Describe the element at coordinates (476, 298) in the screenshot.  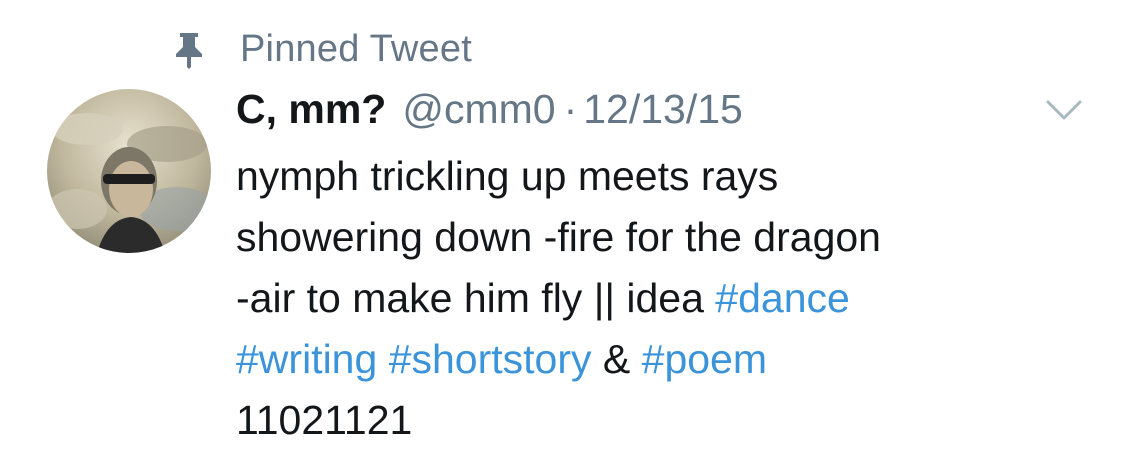
I see `tweet-text-segment: -air to make him fly || idea` at that location.